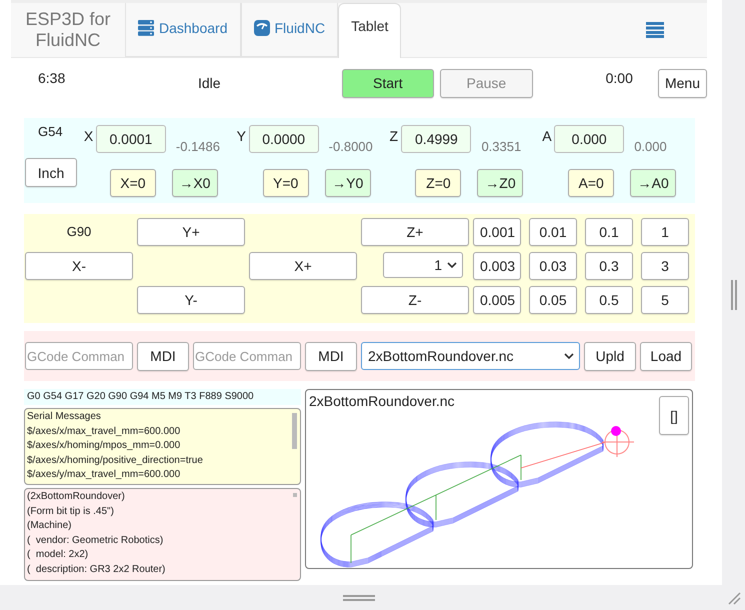 The height and width of the screenshot is (610, 745). Describe the element at coordinates (650, 146) in the screenshot. I see `machine-position: 0.000` at that location.